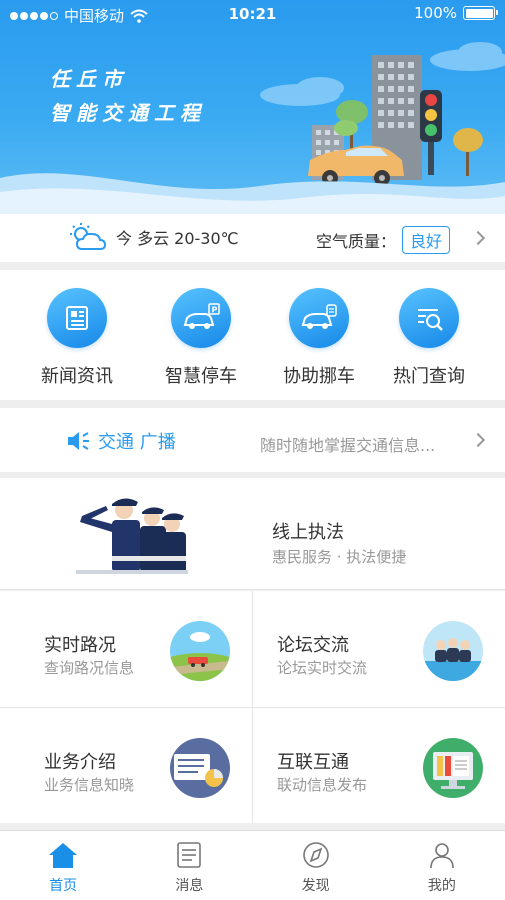 The image size is (505, 900). What do you see at coordinates (128, 113) in the screenshot?
I see `banner-title-line2: 智能交通工程` at bounding box center [128, 113].